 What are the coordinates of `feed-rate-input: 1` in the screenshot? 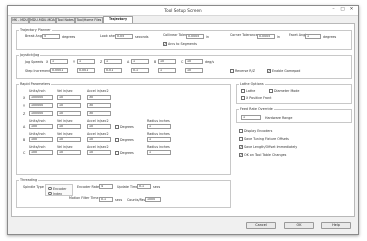 It's located at (251, 117).